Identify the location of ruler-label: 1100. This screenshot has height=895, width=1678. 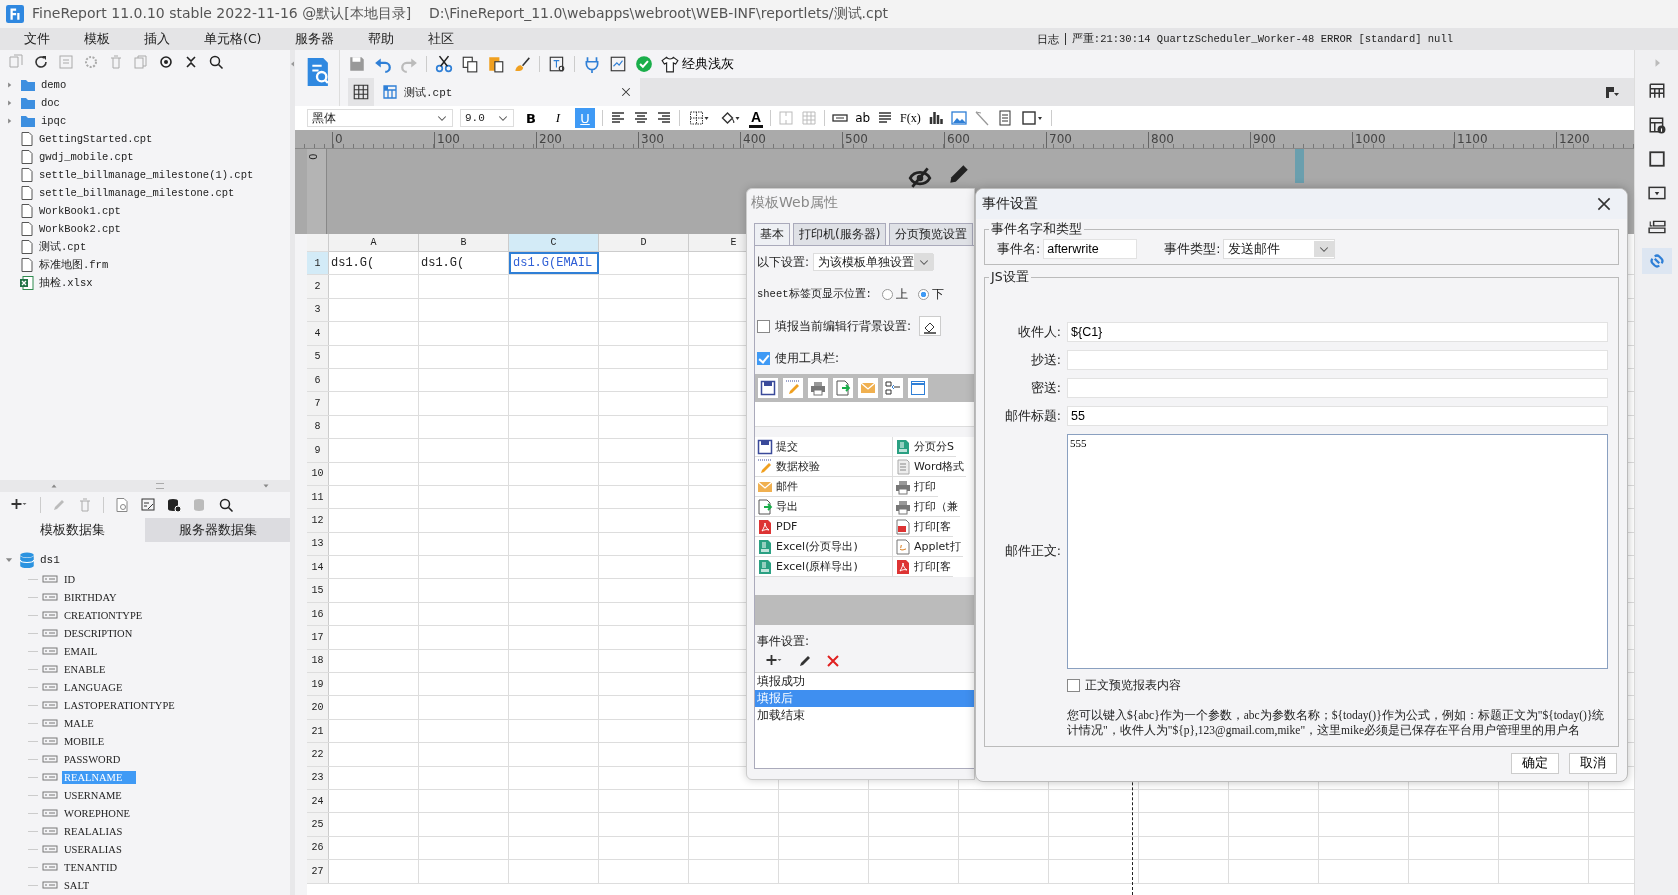
(1505, 140).